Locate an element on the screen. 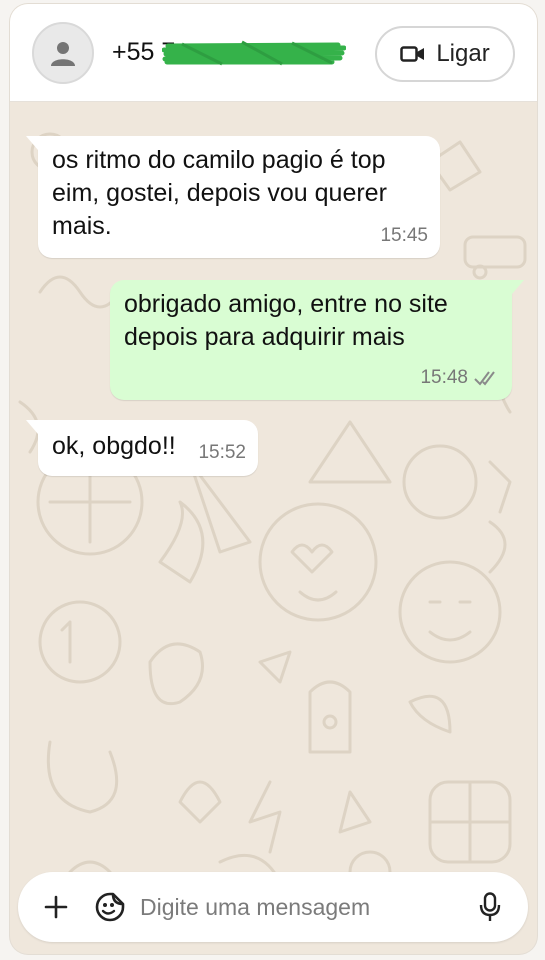  microphone-icon is located at coordinates (490, 906).